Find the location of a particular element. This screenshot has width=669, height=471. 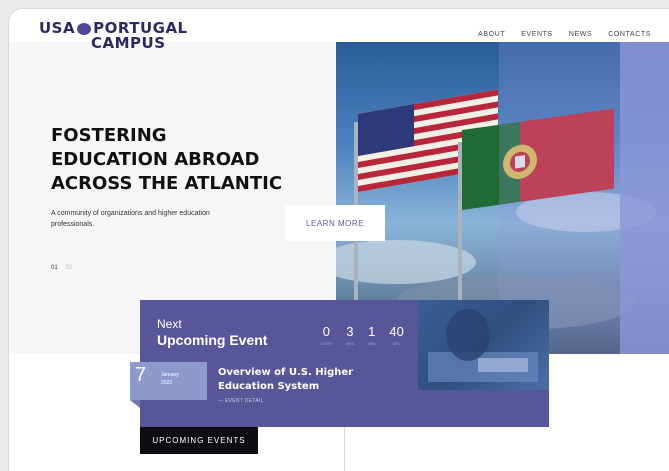

countdown-seconds: 40 SEC is located at coordinates (396, 335).